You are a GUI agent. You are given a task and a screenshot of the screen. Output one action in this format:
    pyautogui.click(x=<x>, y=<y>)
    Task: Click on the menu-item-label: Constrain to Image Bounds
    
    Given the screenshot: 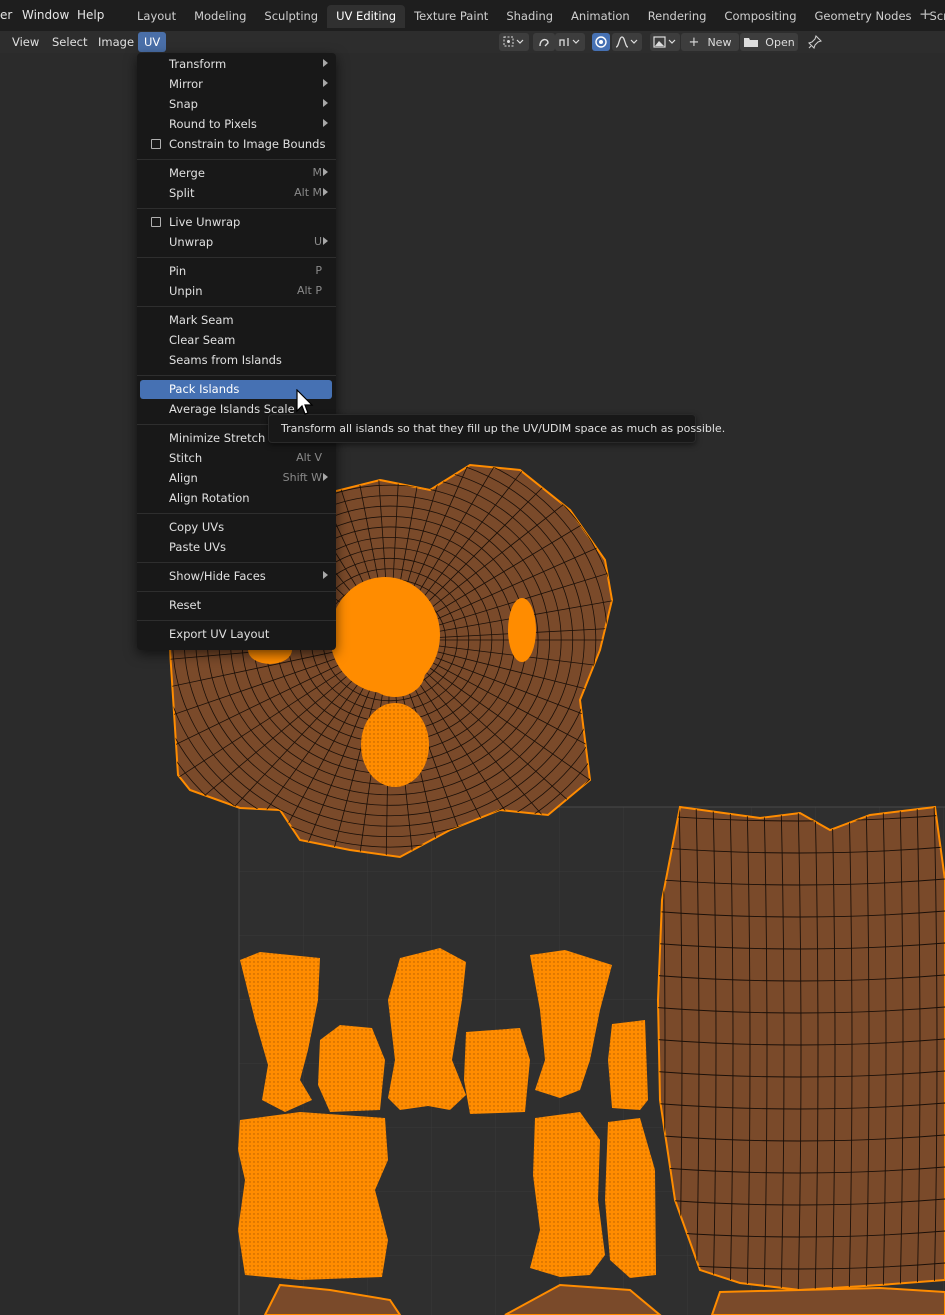 What is the action you would take?
    pyautogui.click(x=247, y=144)
    